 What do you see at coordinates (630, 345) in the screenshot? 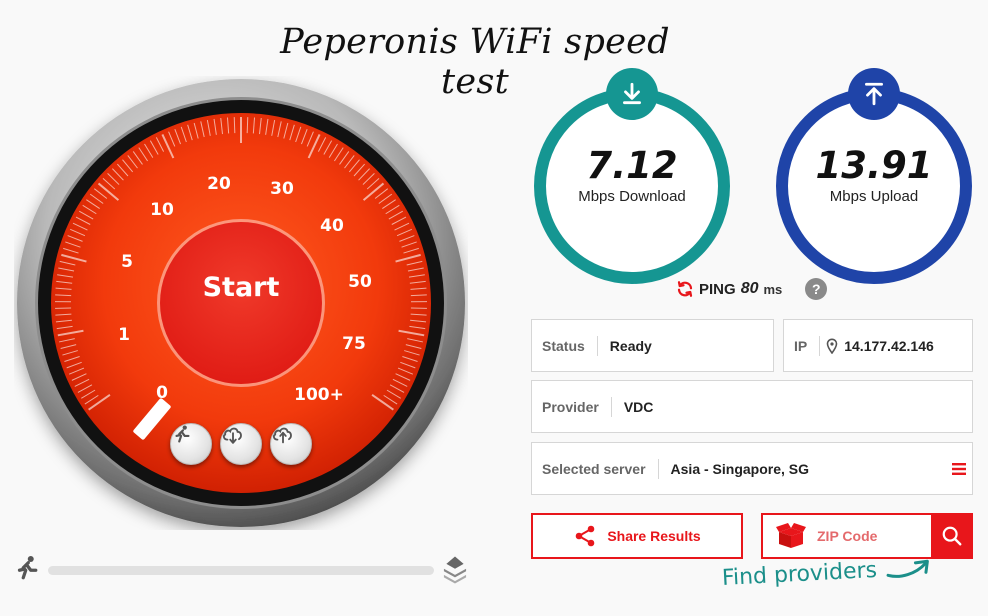
I see `status-value: Ready` at bounding box center [630, 345].